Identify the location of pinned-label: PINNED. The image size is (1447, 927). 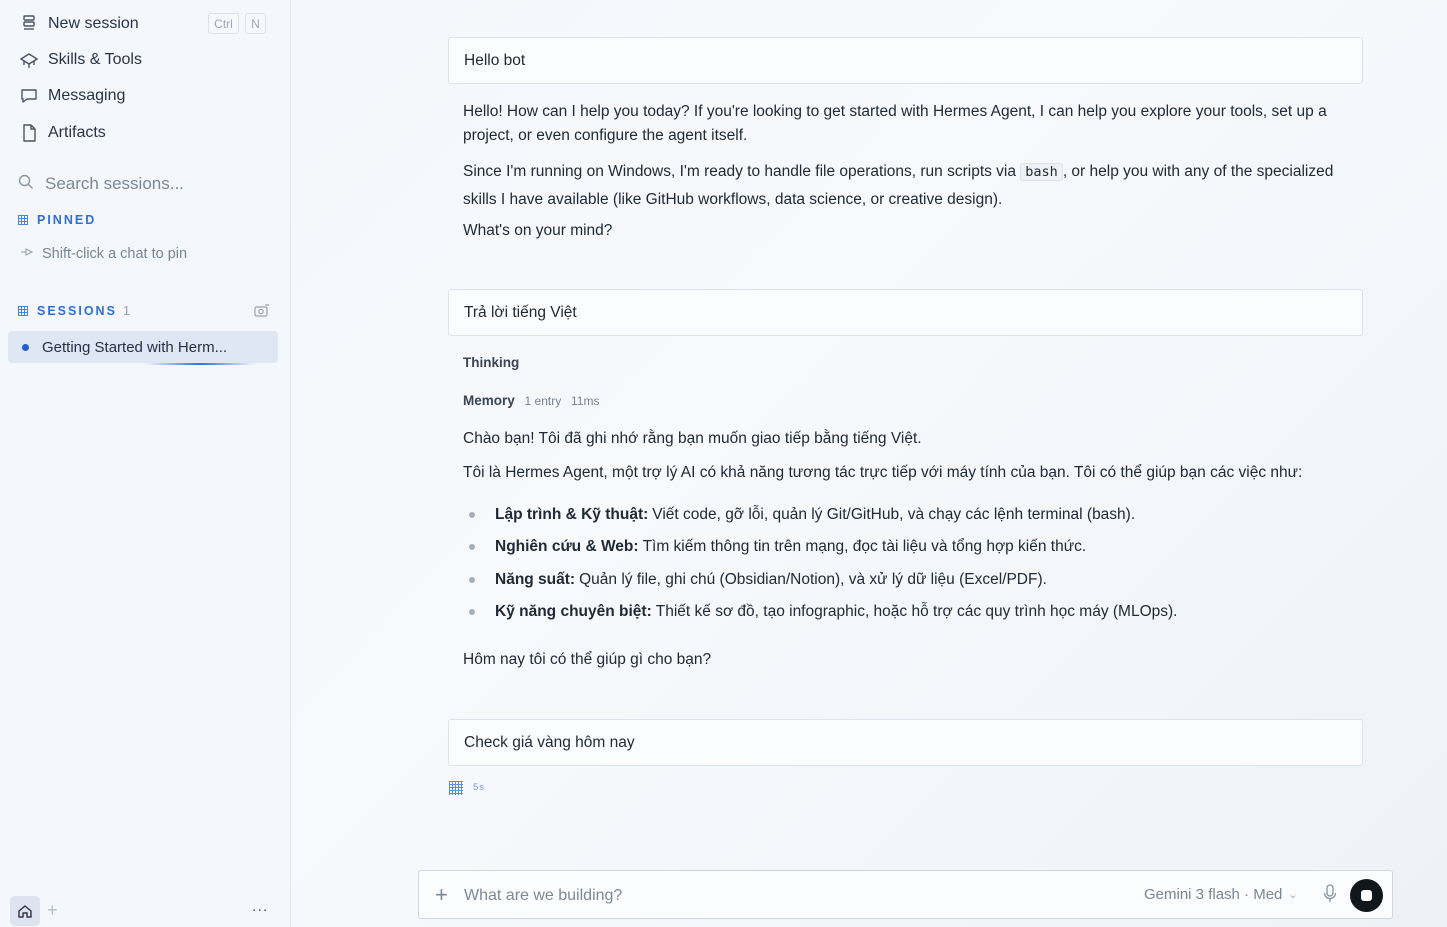
(67, 220).